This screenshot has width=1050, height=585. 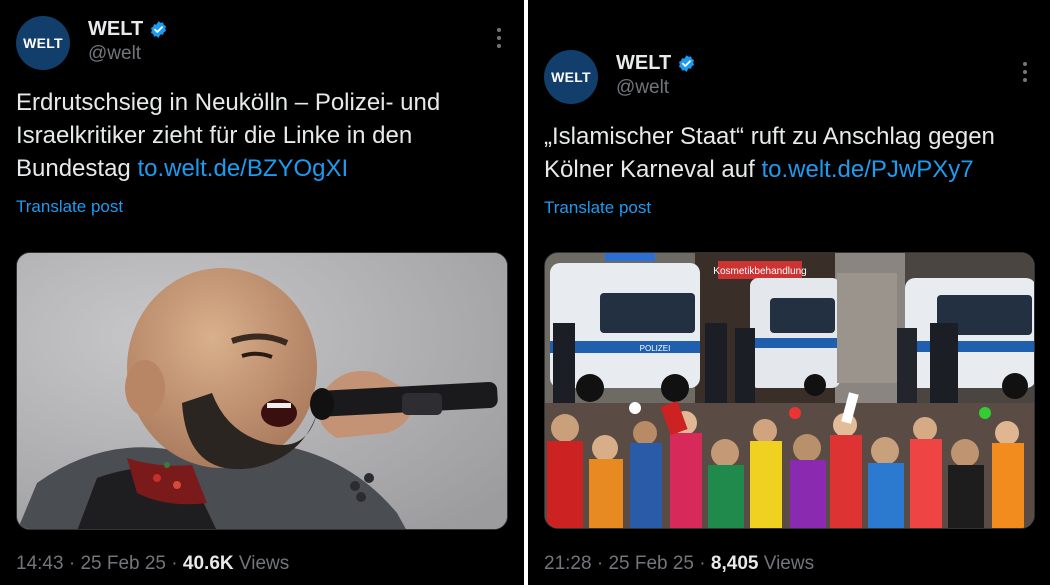 I want to click on shop-sign: Kosmetikbehandlung, so click(x=759, y=271).